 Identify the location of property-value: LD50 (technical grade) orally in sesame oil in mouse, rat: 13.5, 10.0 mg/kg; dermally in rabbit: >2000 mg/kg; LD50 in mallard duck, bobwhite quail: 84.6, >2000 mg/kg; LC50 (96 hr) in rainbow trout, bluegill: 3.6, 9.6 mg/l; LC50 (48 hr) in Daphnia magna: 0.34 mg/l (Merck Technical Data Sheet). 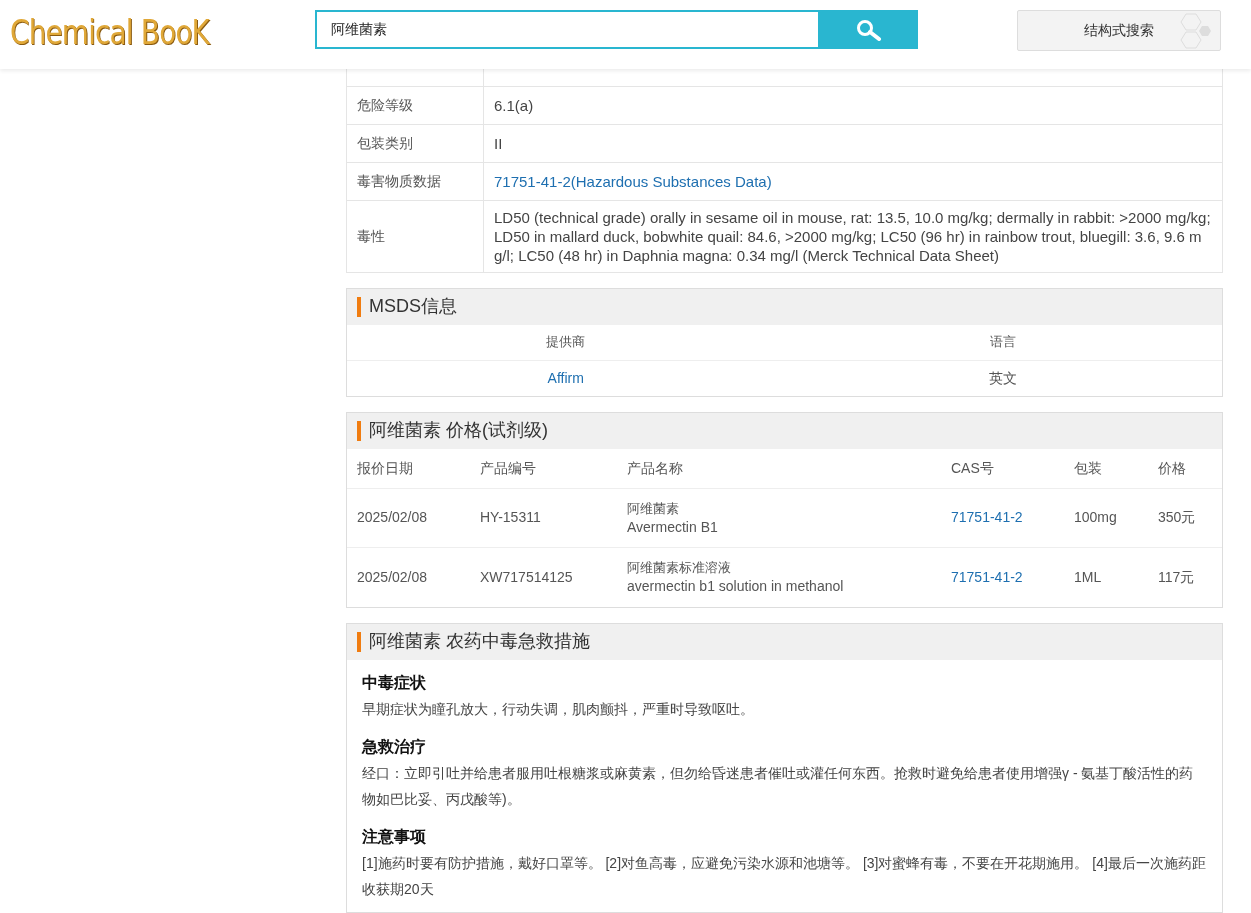
(852, 236).